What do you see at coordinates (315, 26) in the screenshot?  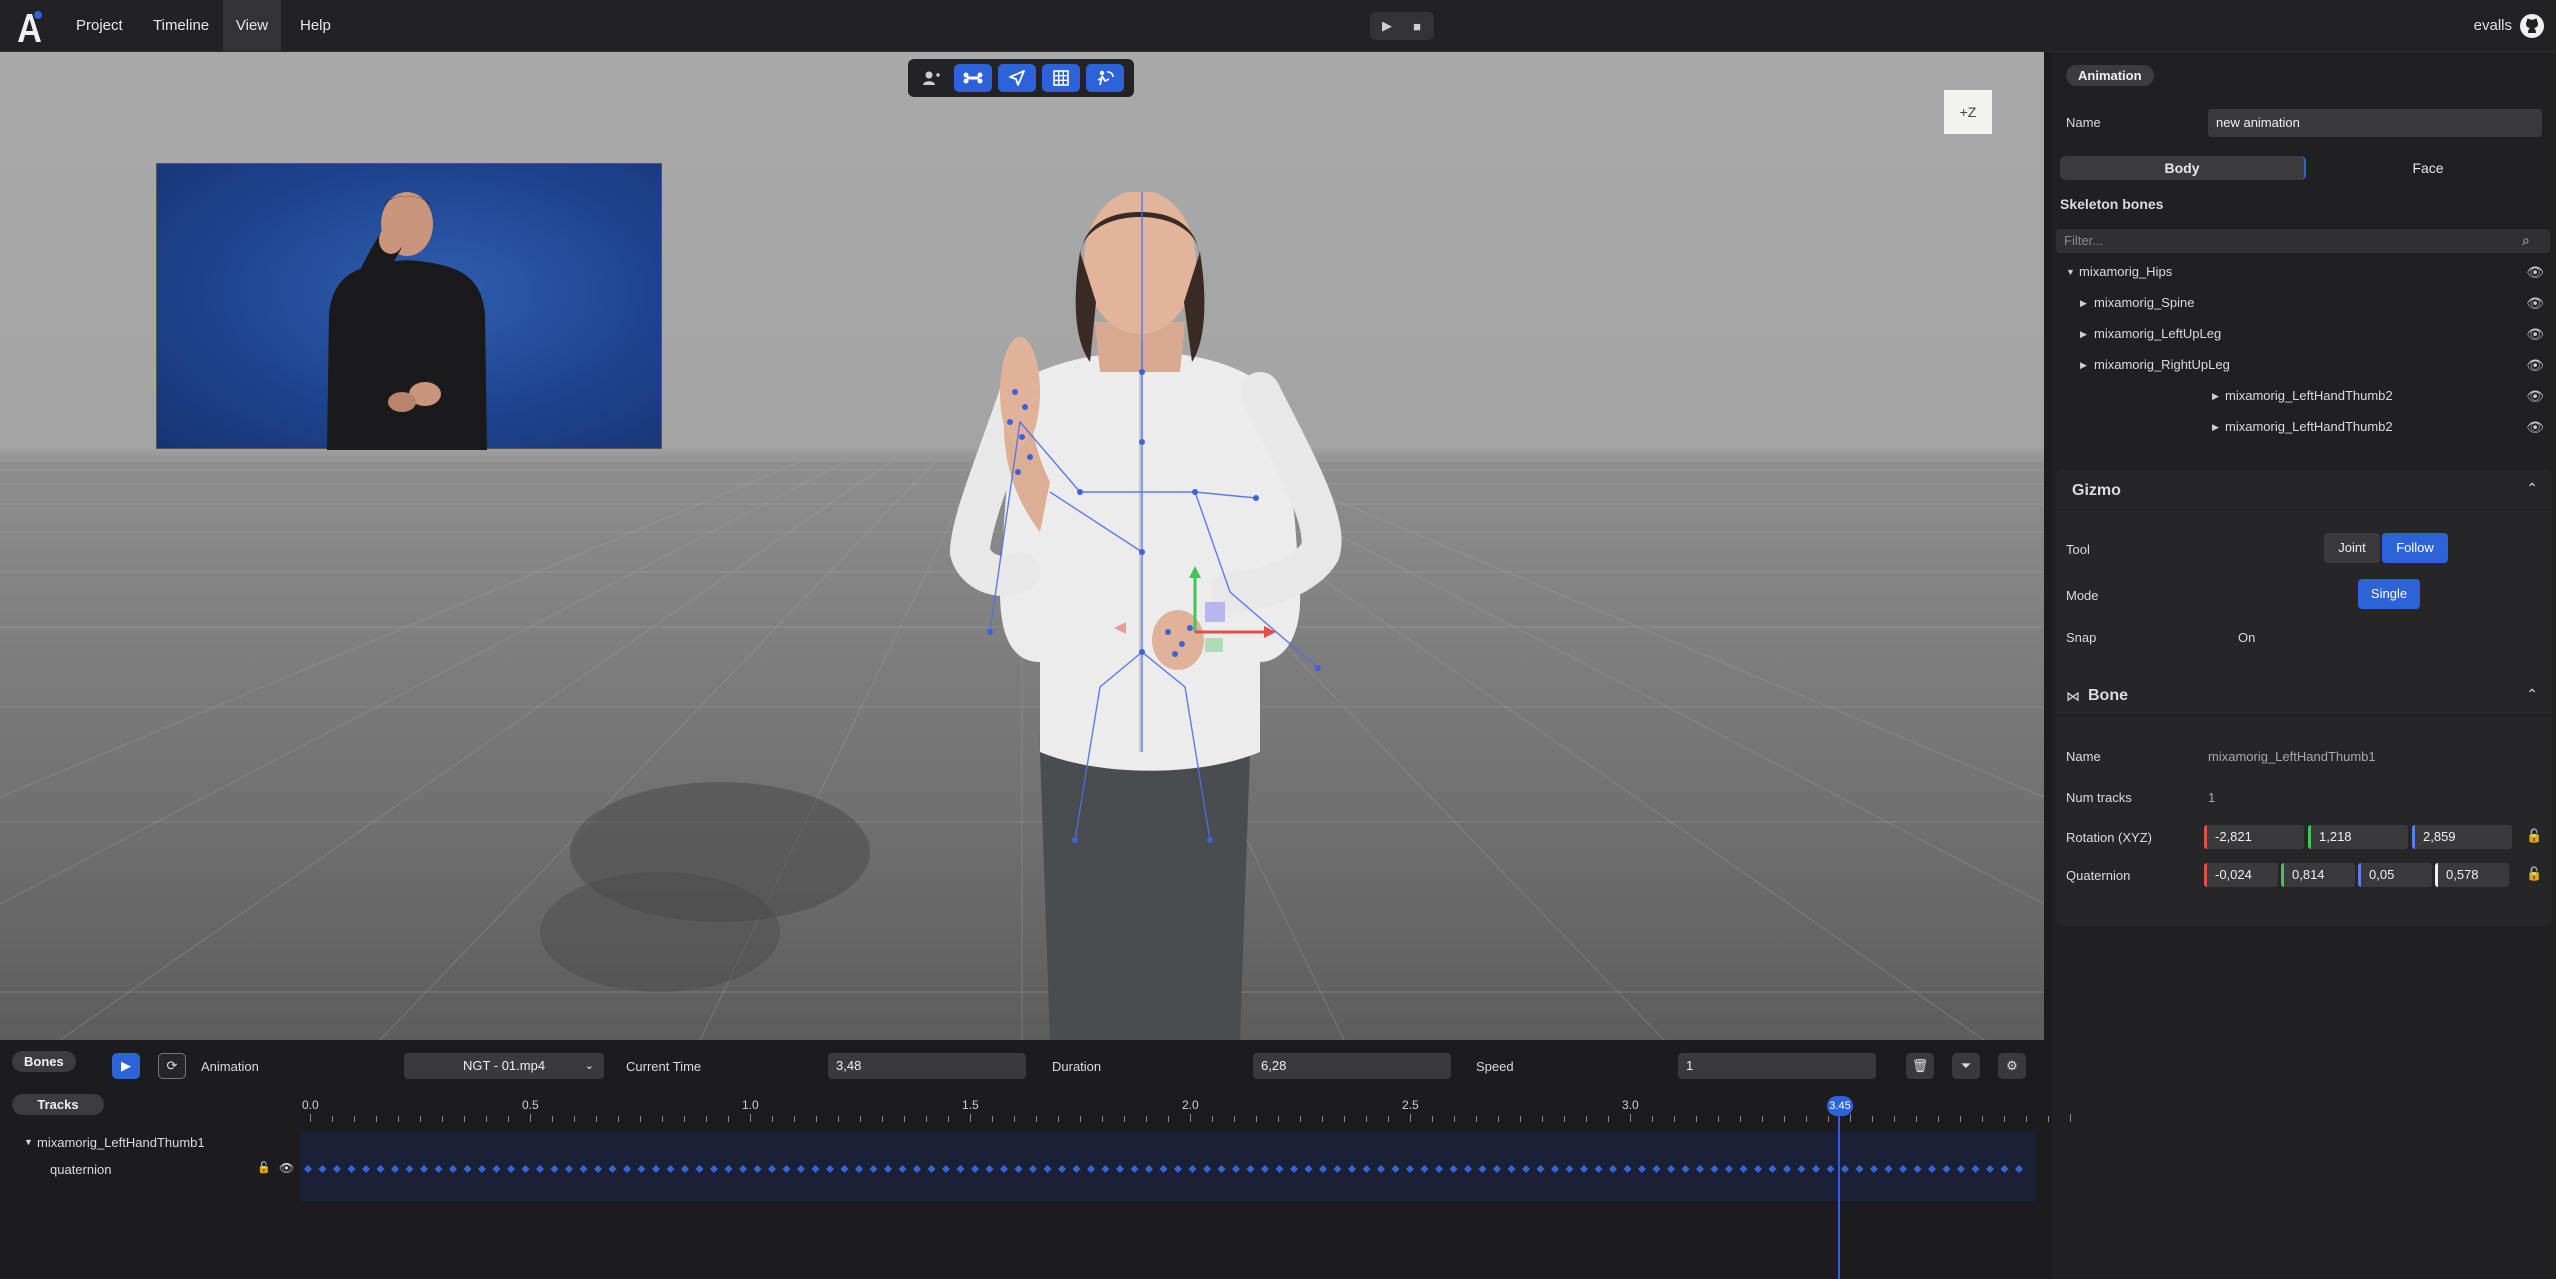 I see `menu-help: Help` at bounding box center [315, 26].